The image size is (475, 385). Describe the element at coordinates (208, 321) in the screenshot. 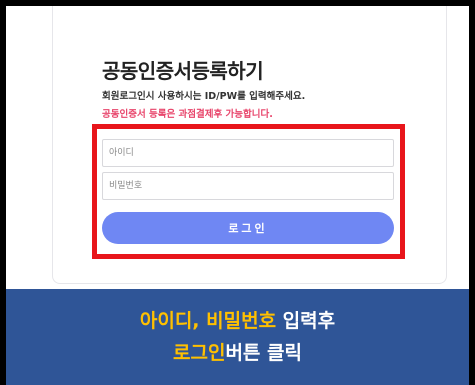

I see `instruction-highlight-fields: 아이디, 비밀번호` at that location.